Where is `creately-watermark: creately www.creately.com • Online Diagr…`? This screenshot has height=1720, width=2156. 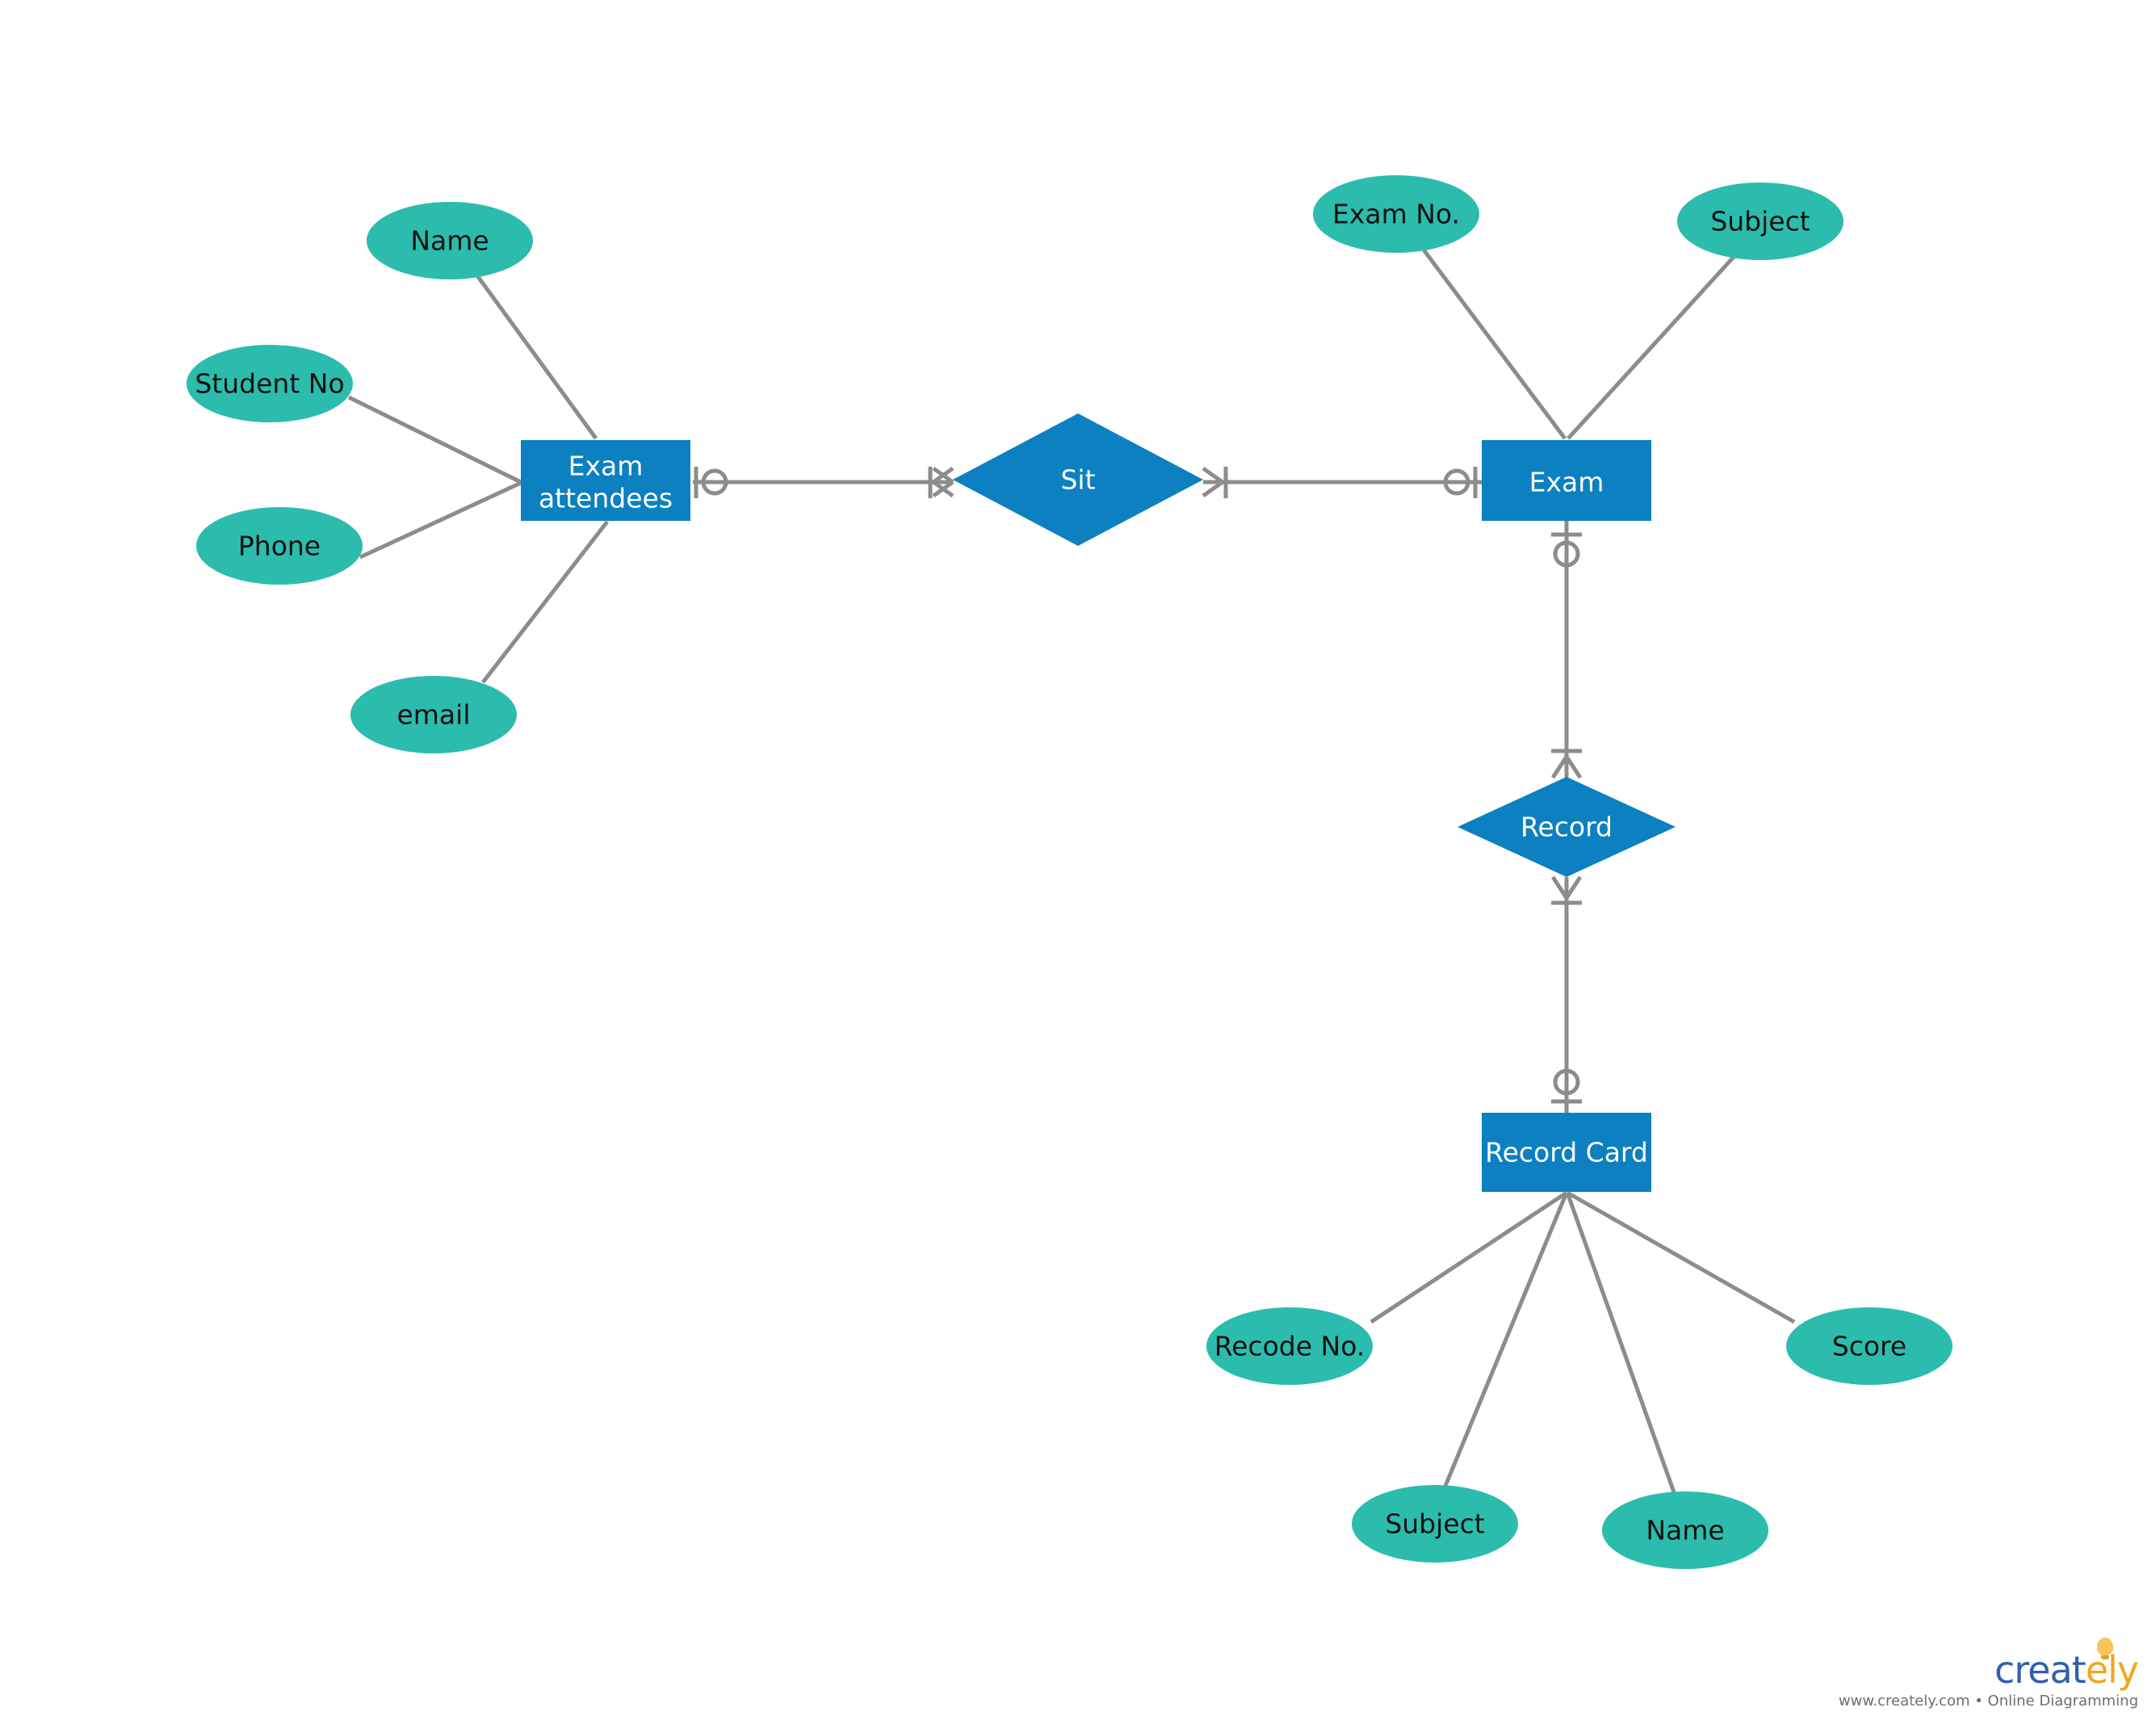 creately-watermark: creately www.creately.com • Online Diagr… is located at coordinates (1988, 1674).